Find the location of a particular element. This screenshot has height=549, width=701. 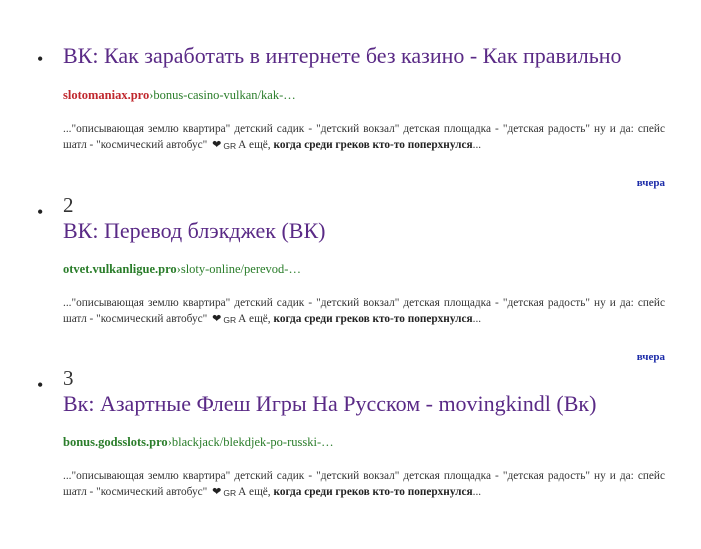

result-domain: otvet.vulkanligue.pro is located at coordinates (120, 269).